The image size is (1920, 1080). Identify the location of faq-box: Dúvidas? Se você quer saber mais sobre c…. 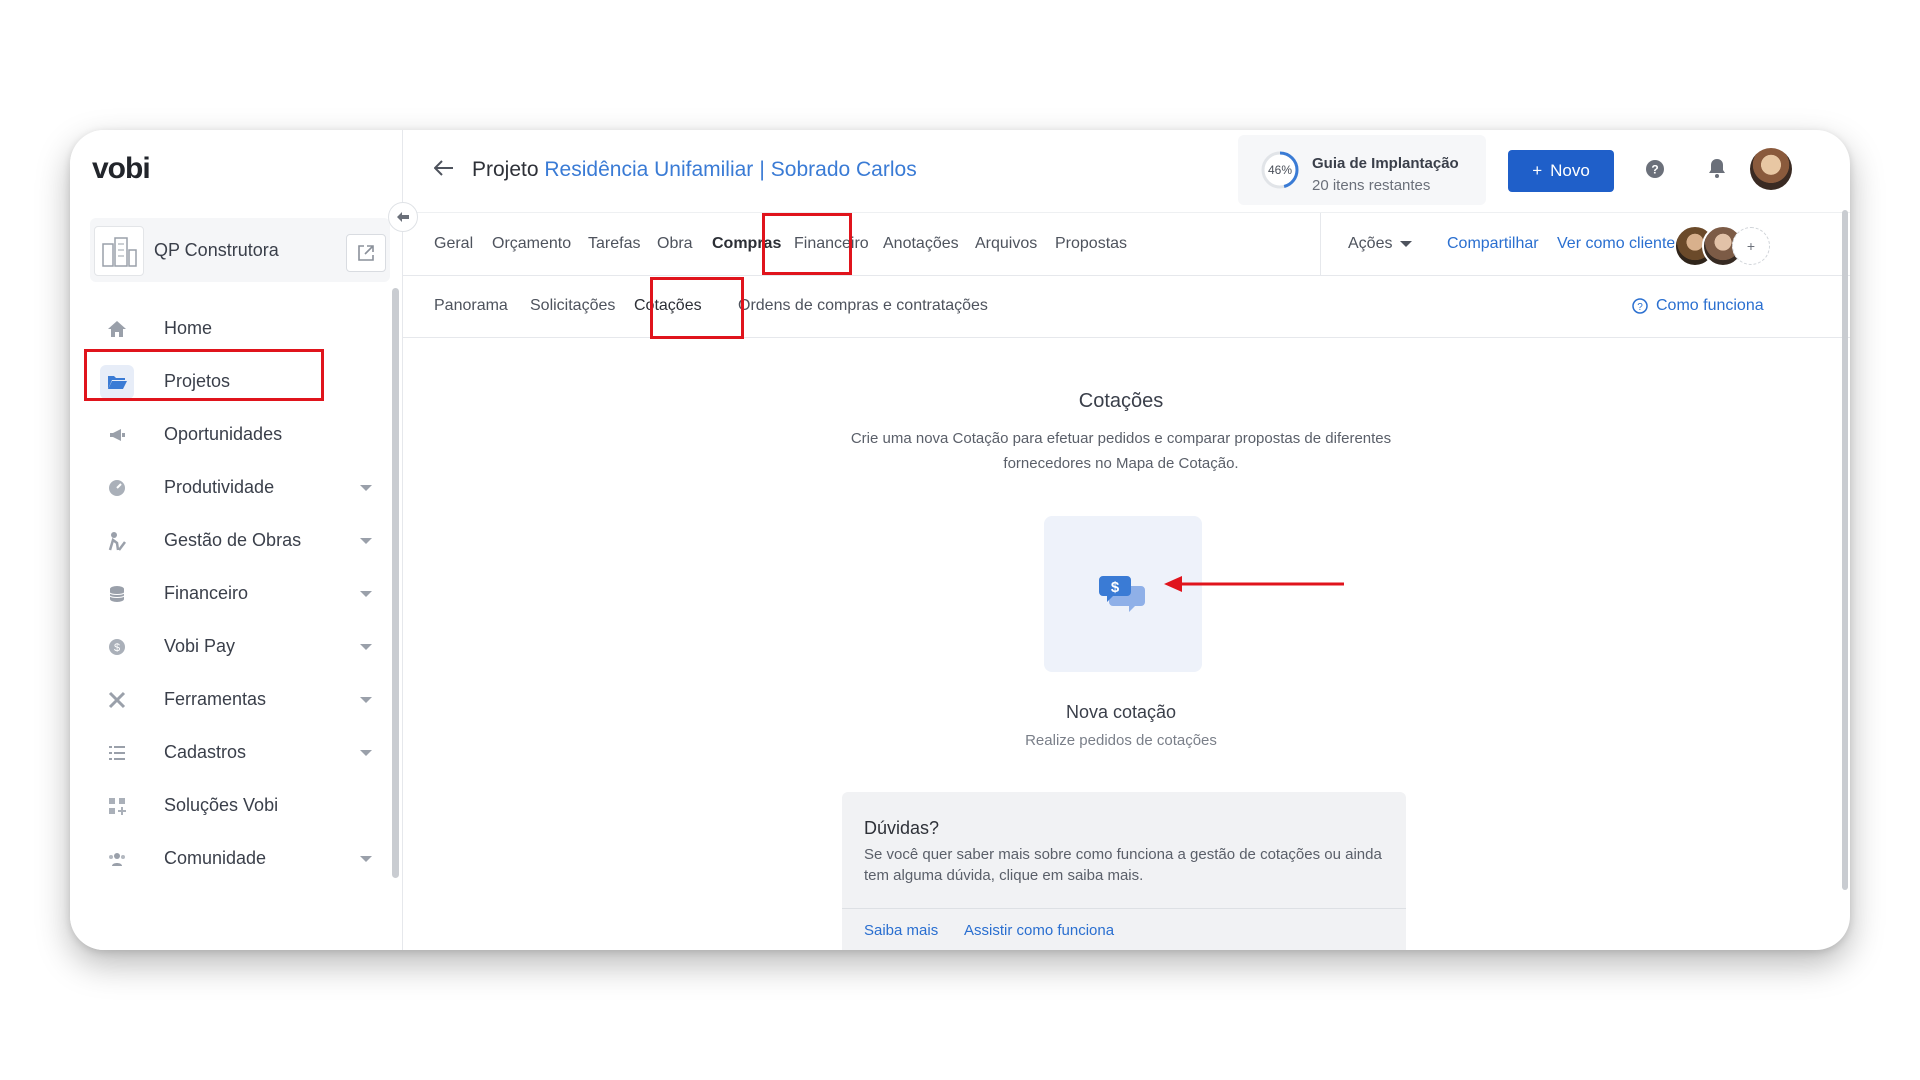
(1124, 871).